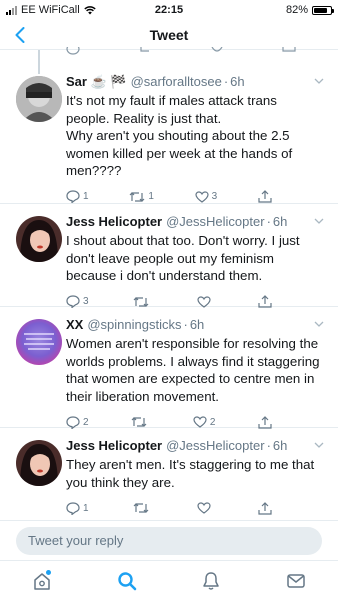 This screenshot has height=600, width=338. I want to click on retweet-count: 1, so click(151, 196).